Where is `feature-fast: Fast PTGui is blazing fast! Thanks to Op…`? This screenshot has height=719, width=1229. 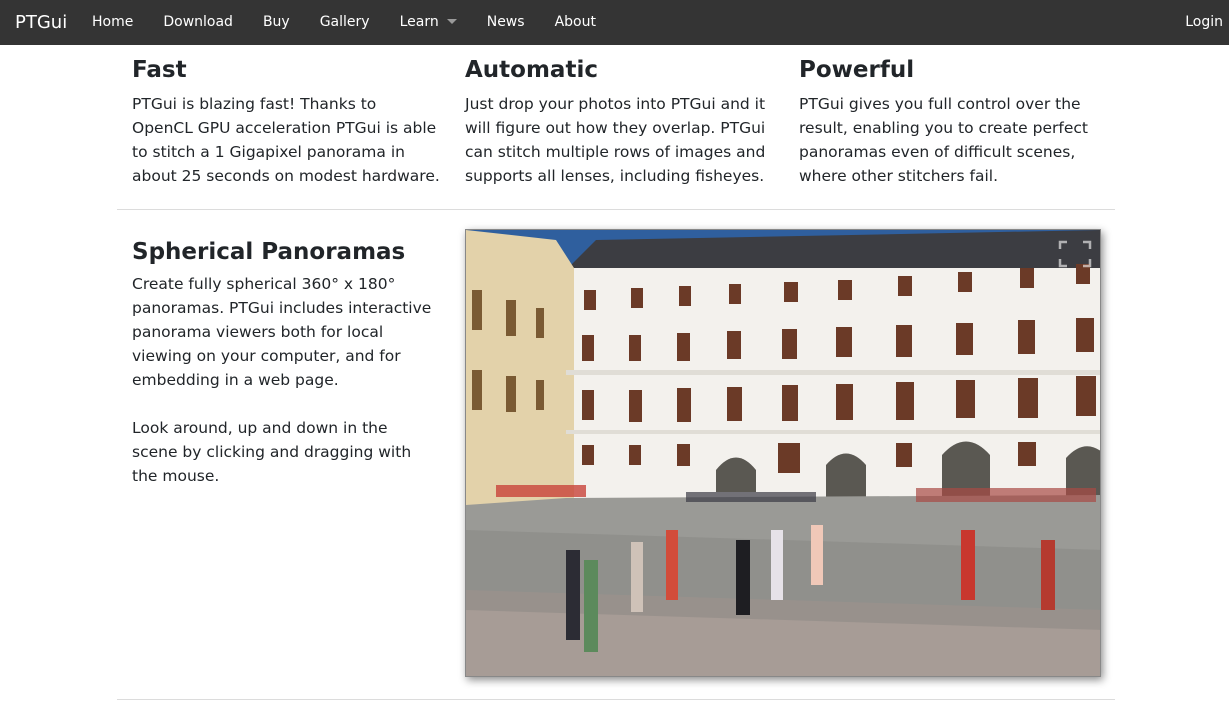 feature-fast: Fast PTGui is blazing fast! Thanks to Op… is located at coordinates (292, 121).